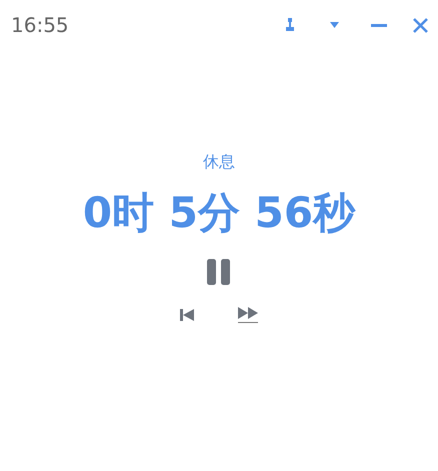 This screenshot has height=471, width=438. What do you see at coordinates (420, 25) in the screenshot?
I see `close-icon` at bounding box center [420, 25].